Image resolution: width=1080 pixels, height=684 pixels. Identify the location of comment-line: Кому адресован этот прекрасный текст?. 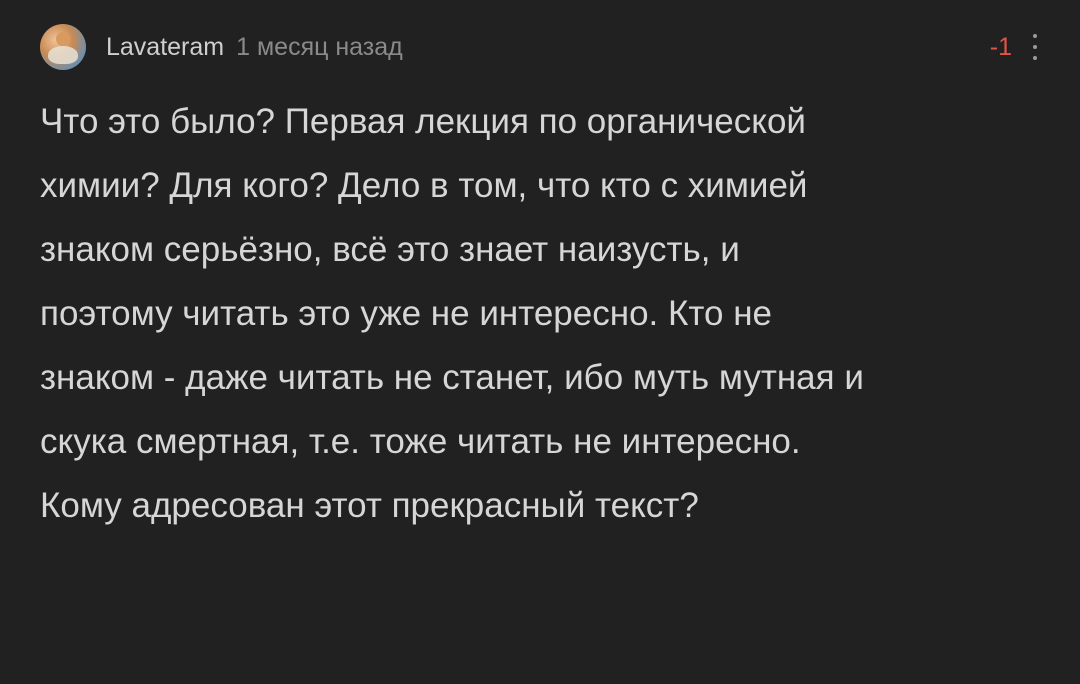
(369, 505).